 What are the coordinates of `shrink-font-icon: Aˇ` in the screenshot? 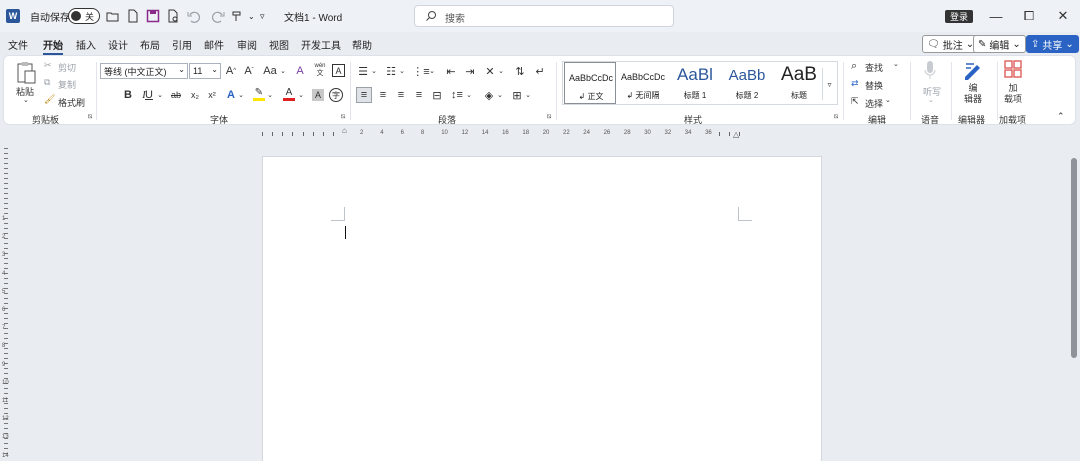 It's located at (249, 71).